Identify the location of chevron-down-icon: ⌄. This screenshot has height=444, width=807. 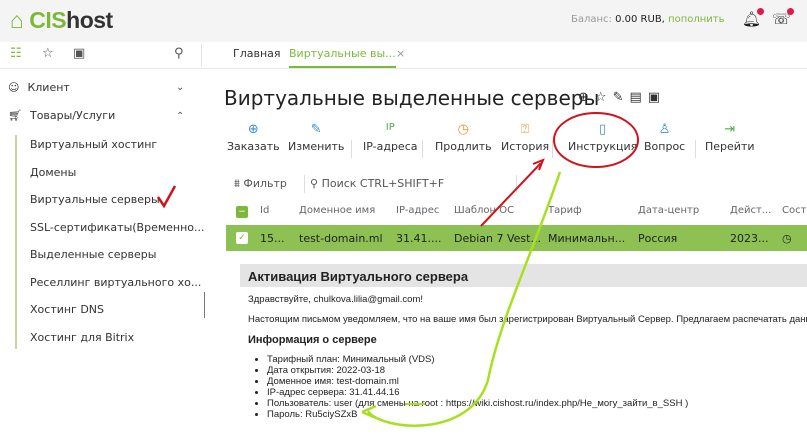
(180, 87).